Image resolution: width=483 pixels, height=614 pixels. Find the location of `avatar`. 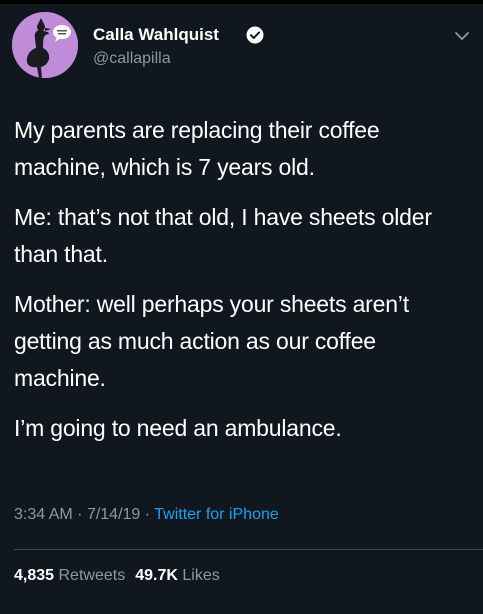

avatar is located at coordinates (45, 45).